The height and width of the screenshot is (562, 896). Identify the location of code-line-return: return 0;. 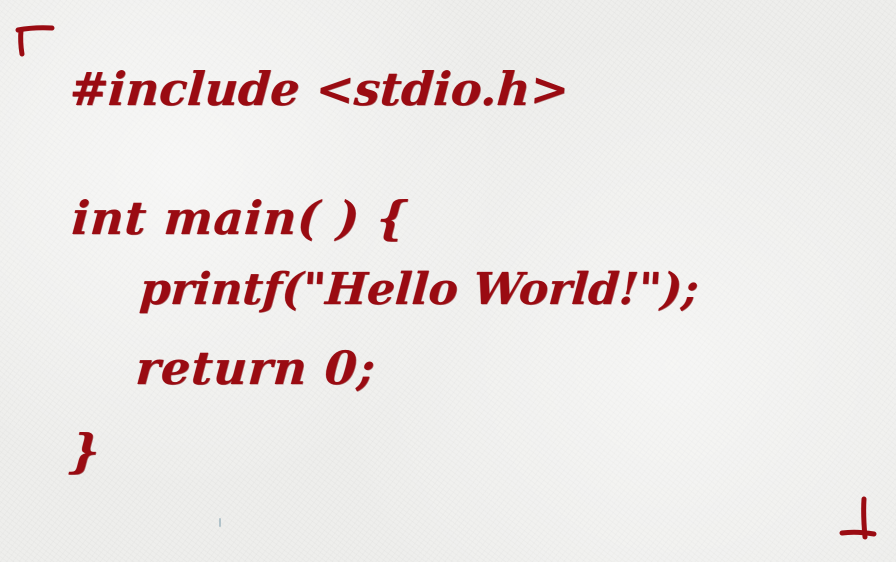
(256, 368).